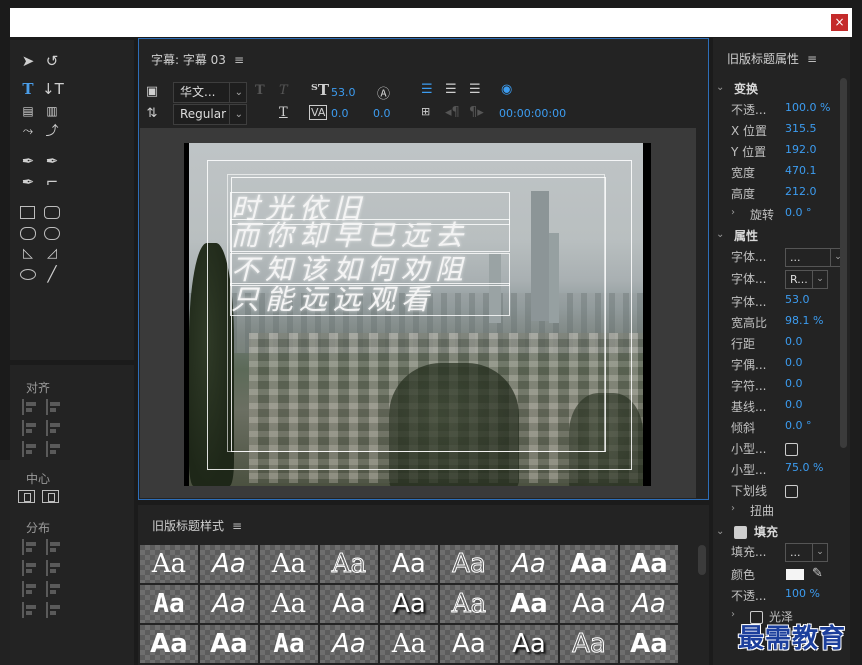 The height and width of the screenshot is (665, 862). What do you see at coordinates (532, 113) in the screenshot?
I see `timecode-value: 00:00:00:00` at bounding box center [532, 113].